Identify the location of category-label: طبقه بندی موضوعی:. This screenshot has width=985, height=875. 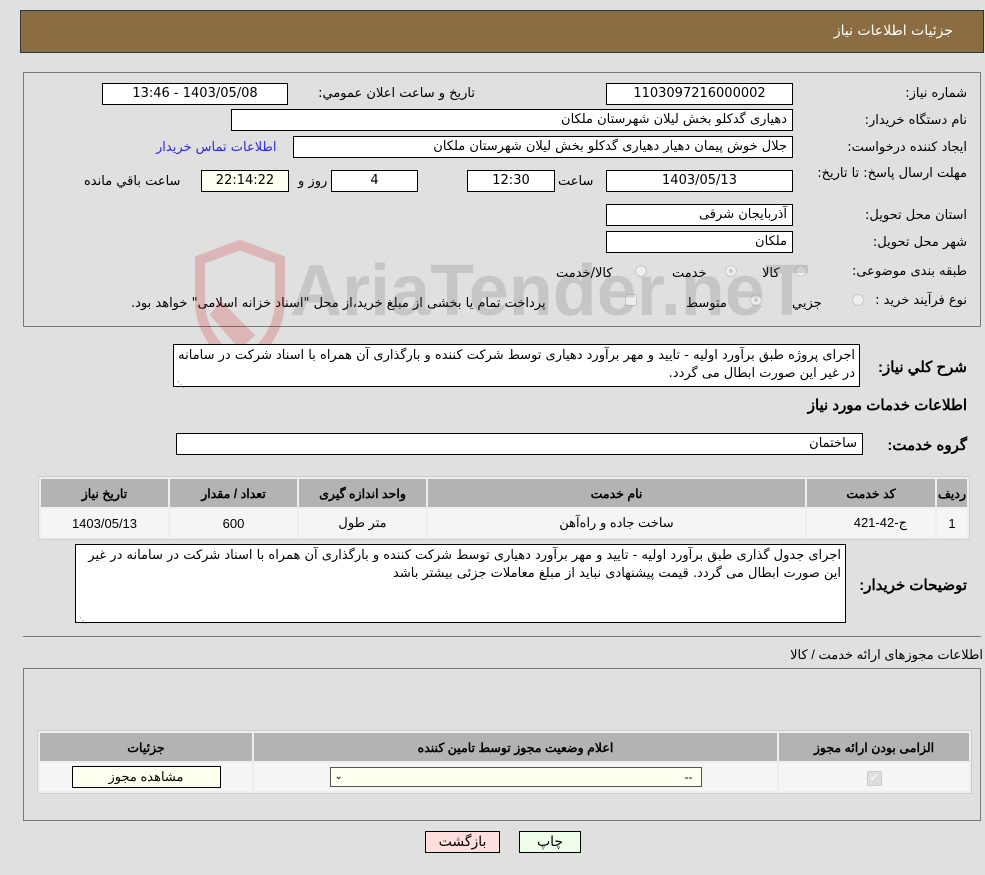
(909, 271).